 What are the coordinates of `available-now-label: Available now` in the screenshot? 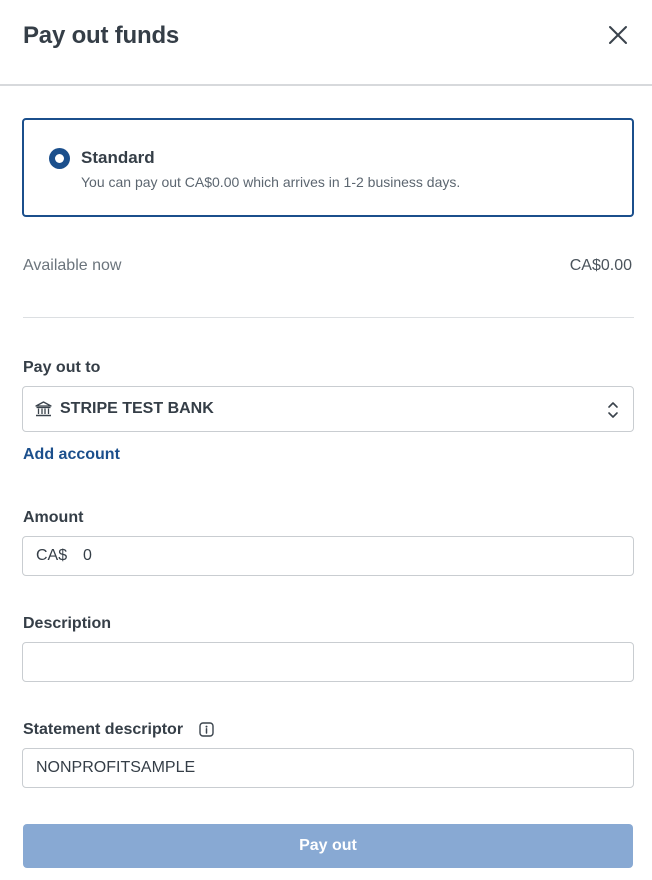 It's located at (72, 265).